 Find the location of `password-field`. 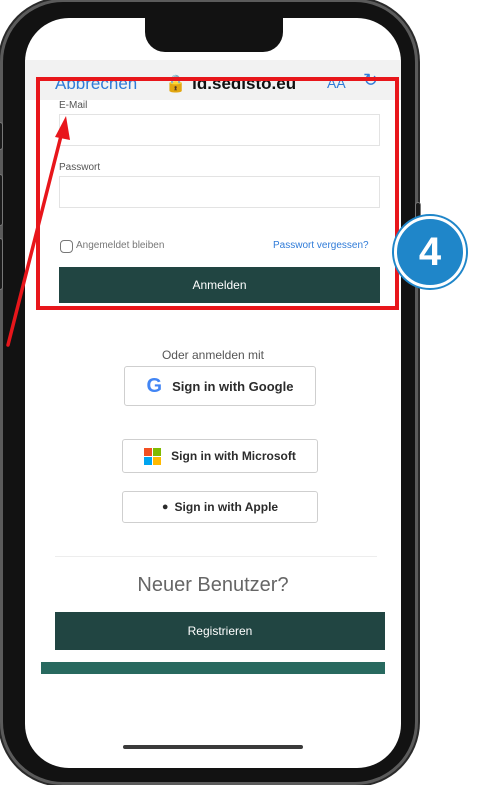

password-field is located at coordinates (219, 192).